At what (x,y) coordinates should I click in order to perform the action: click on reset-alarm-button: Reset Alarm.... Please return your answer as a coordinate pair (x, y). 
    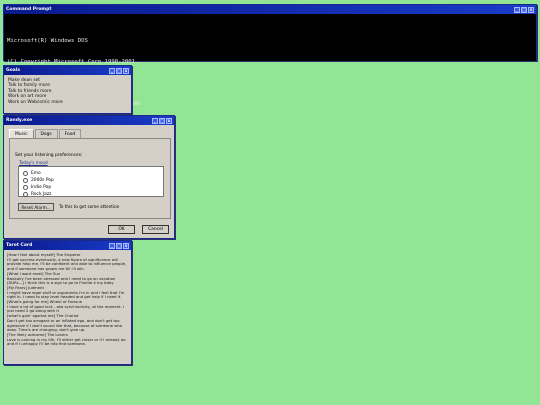
    Looking at the image, I should click on (36, 207).